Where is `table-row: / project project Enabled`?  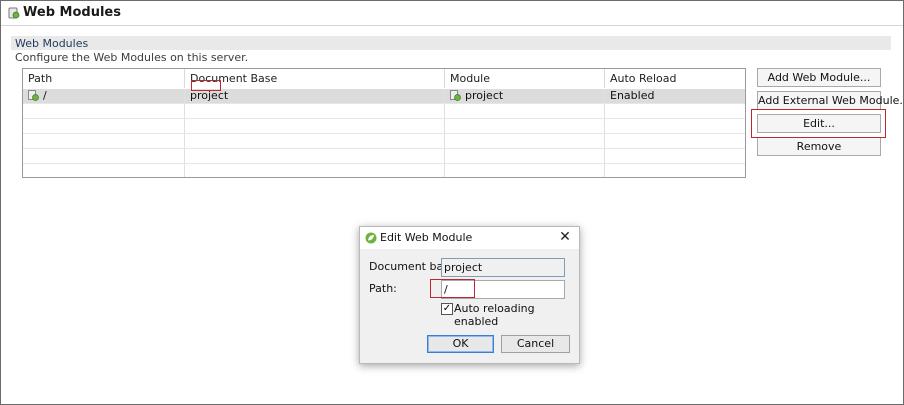 table-row: / project project Enabled is located at coordinates (384, 96).